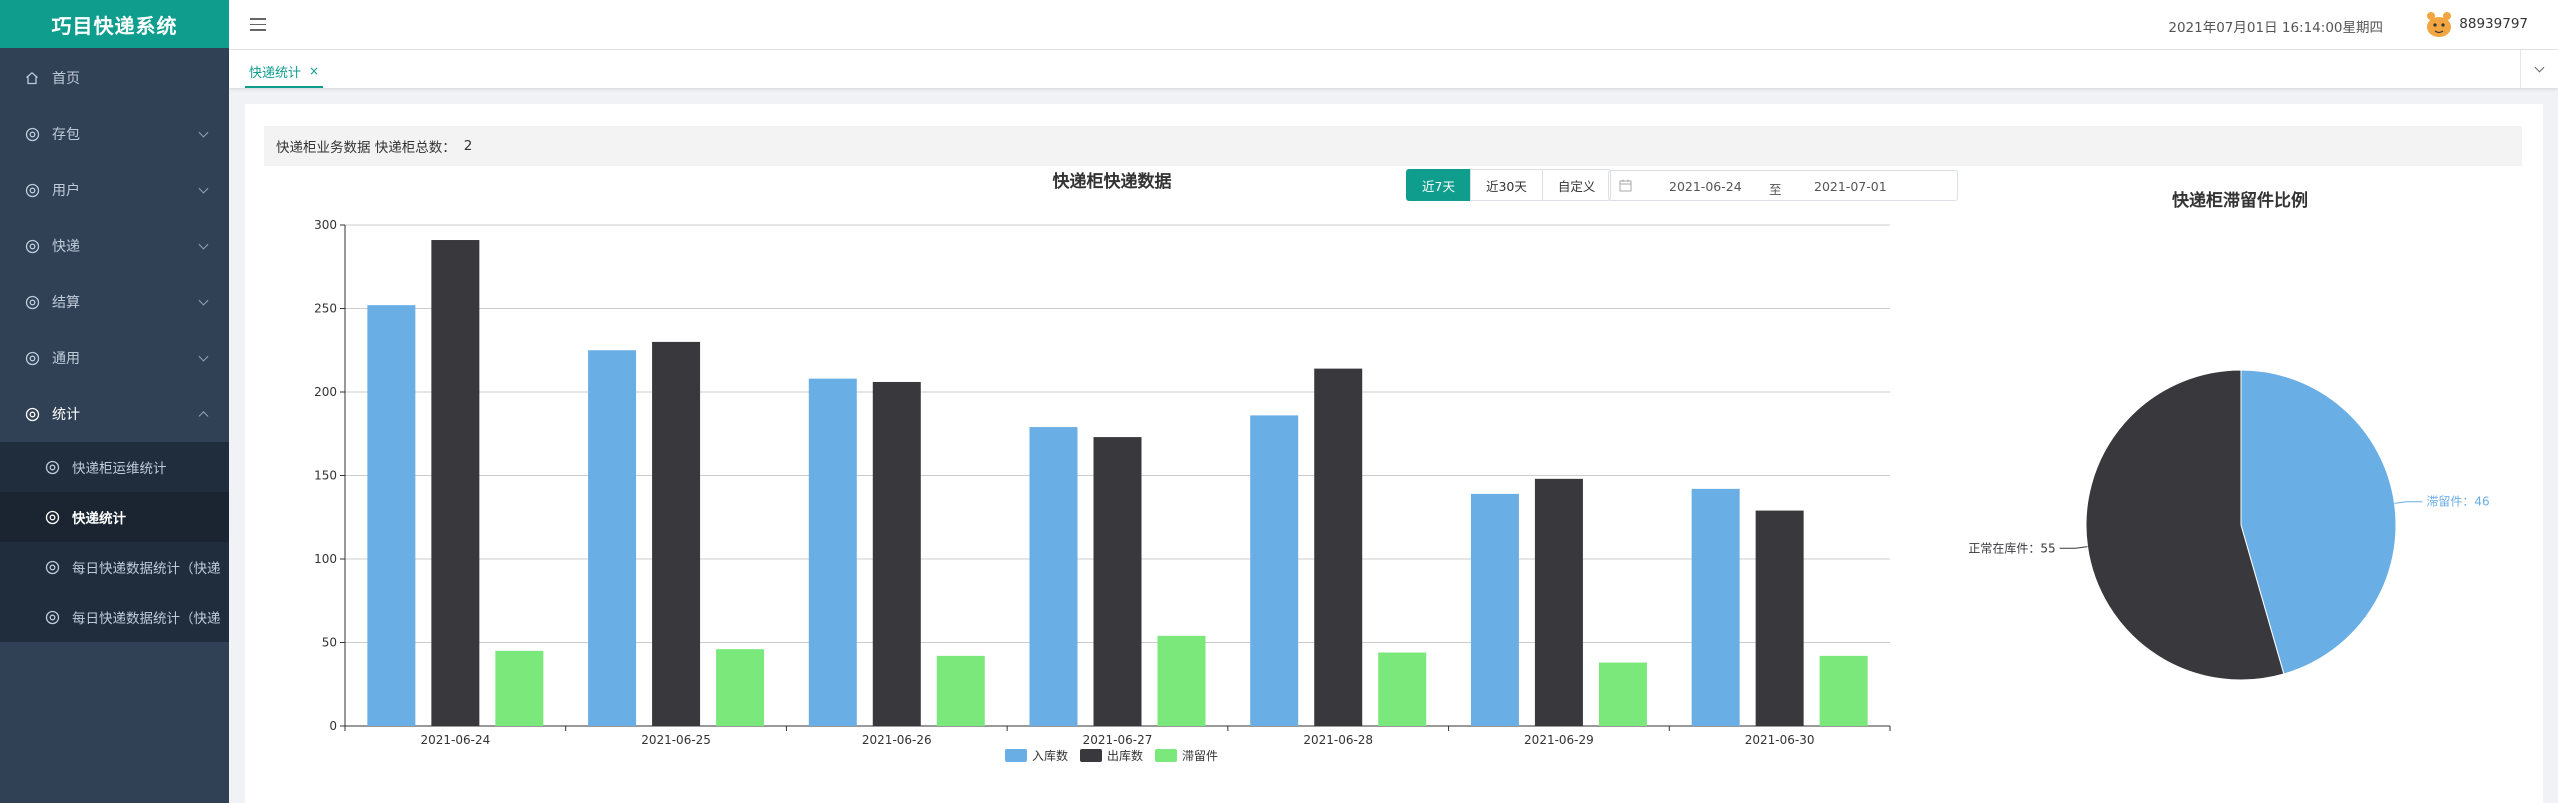 The image size is (2558, 803). I want to click on last-7-days-button: 近7天, so click(1438, 185).